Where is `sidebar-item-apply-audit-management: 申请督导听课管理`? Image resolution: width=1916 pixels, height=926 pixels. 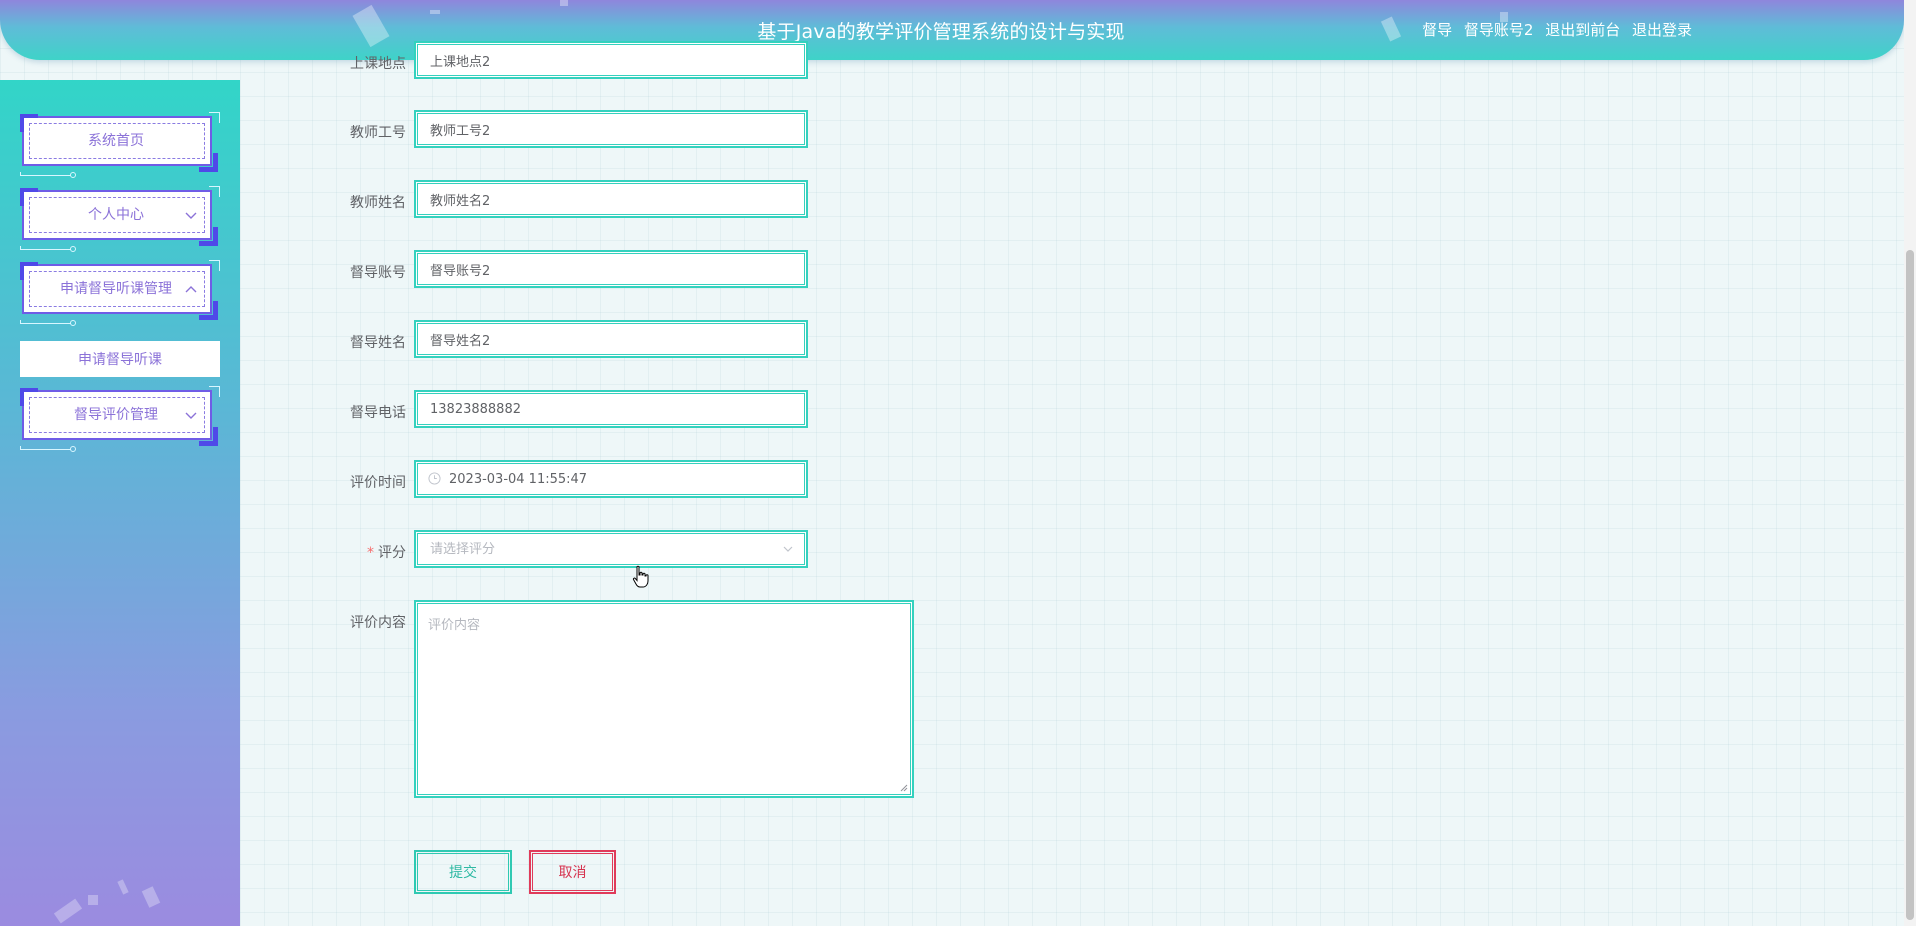 sidebar-item-apply-audit-management: 申请督导听课管理 is located at coordinates (120, 293).